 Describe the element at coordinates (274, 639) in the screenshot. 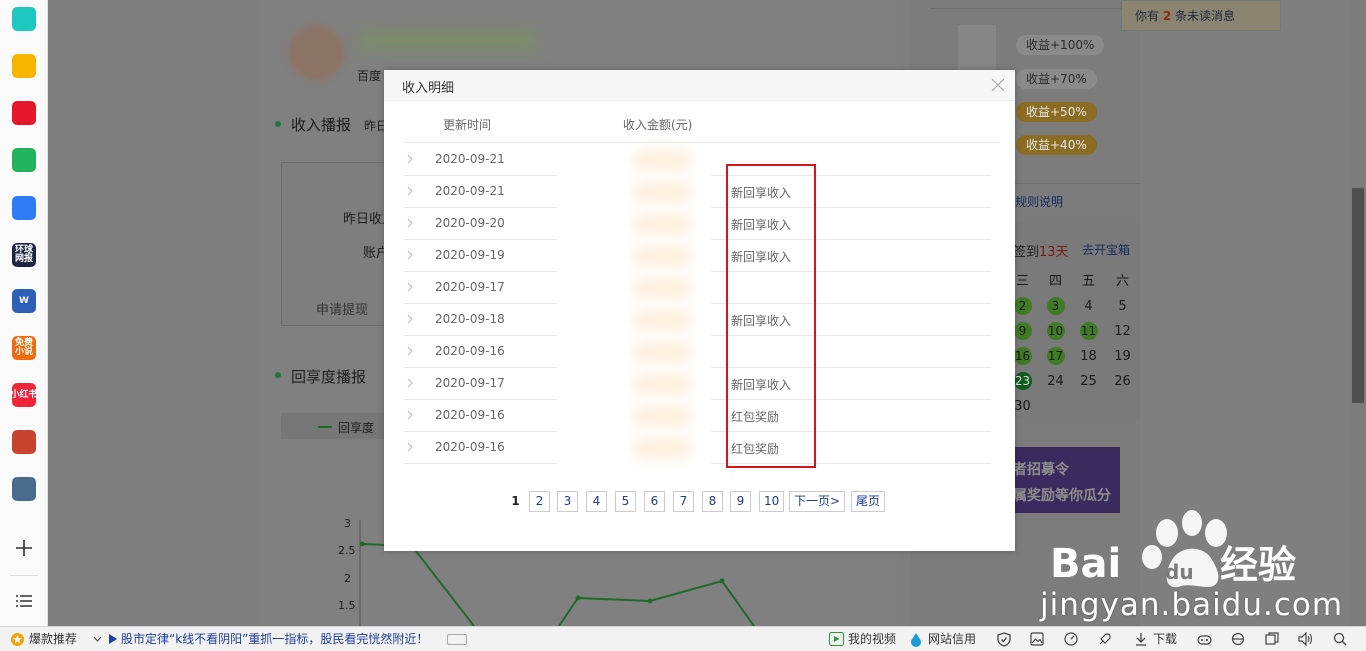

I see `news-ticker-link: 股市定律“k线不看阴阳”重抓一指标，股民看完恍然附近！` at that location.